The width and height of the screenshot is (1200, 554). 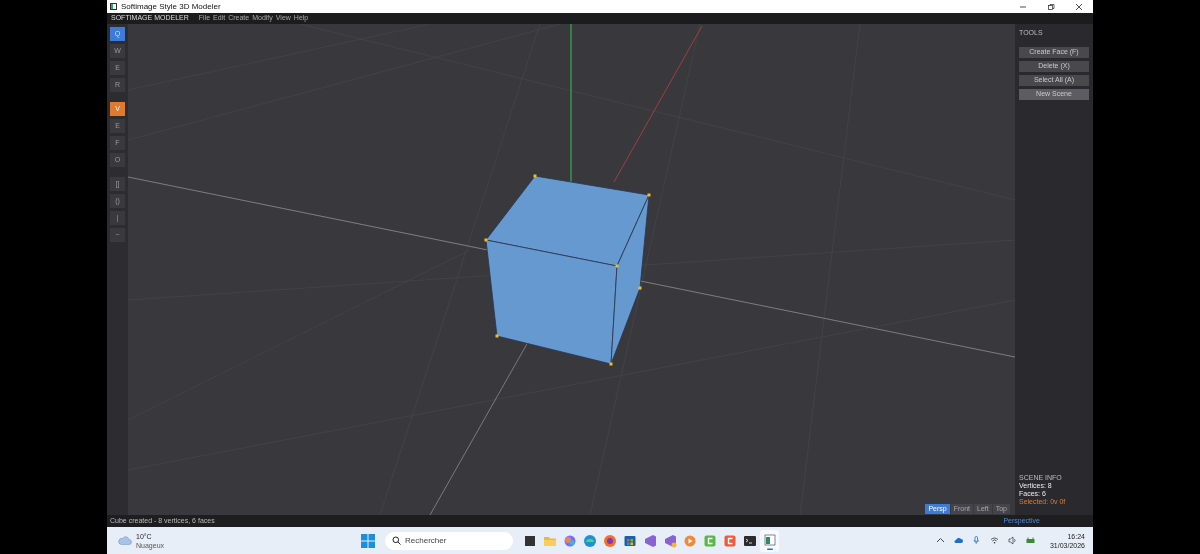 What do you see at coordinates (940, 540) in the screenshot?
I see `chevron-up-icon` at bounding box center [940, 540].